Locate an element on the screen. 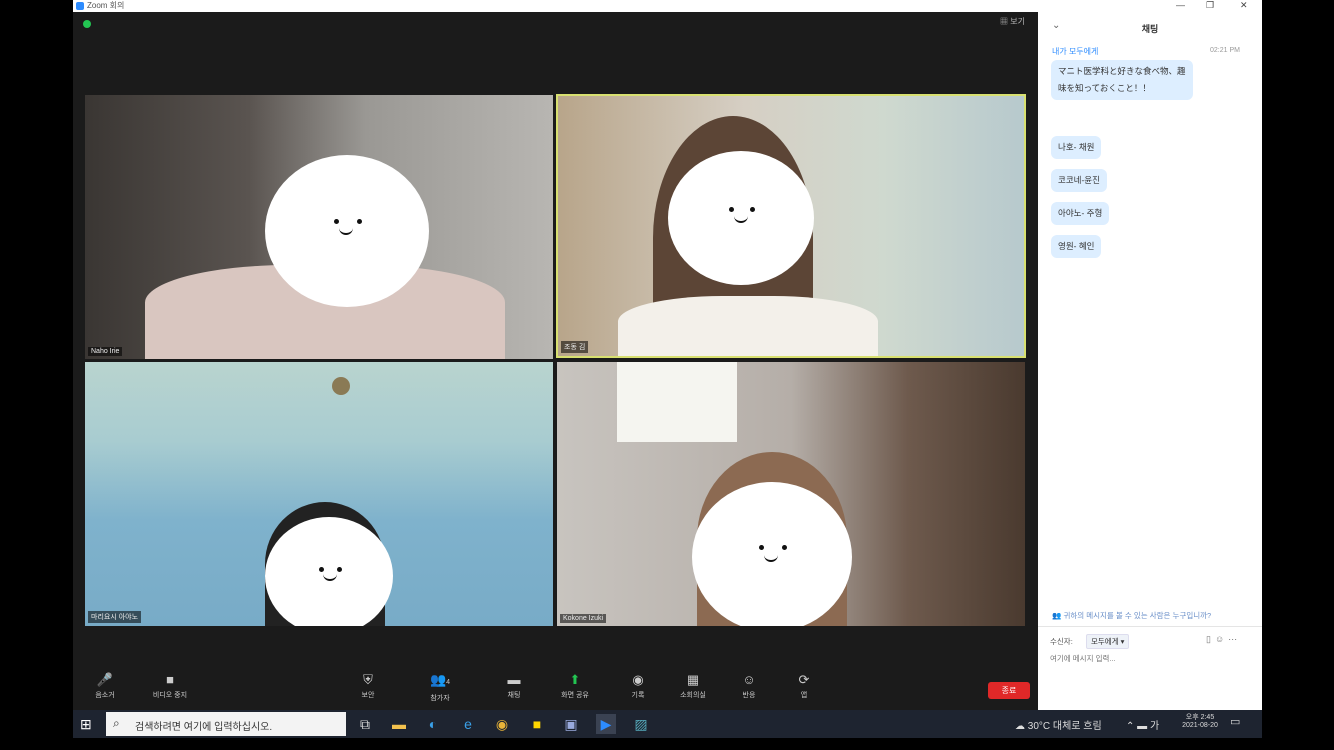  microphone-icon: 🎤 is located at coordinates (105, 679).